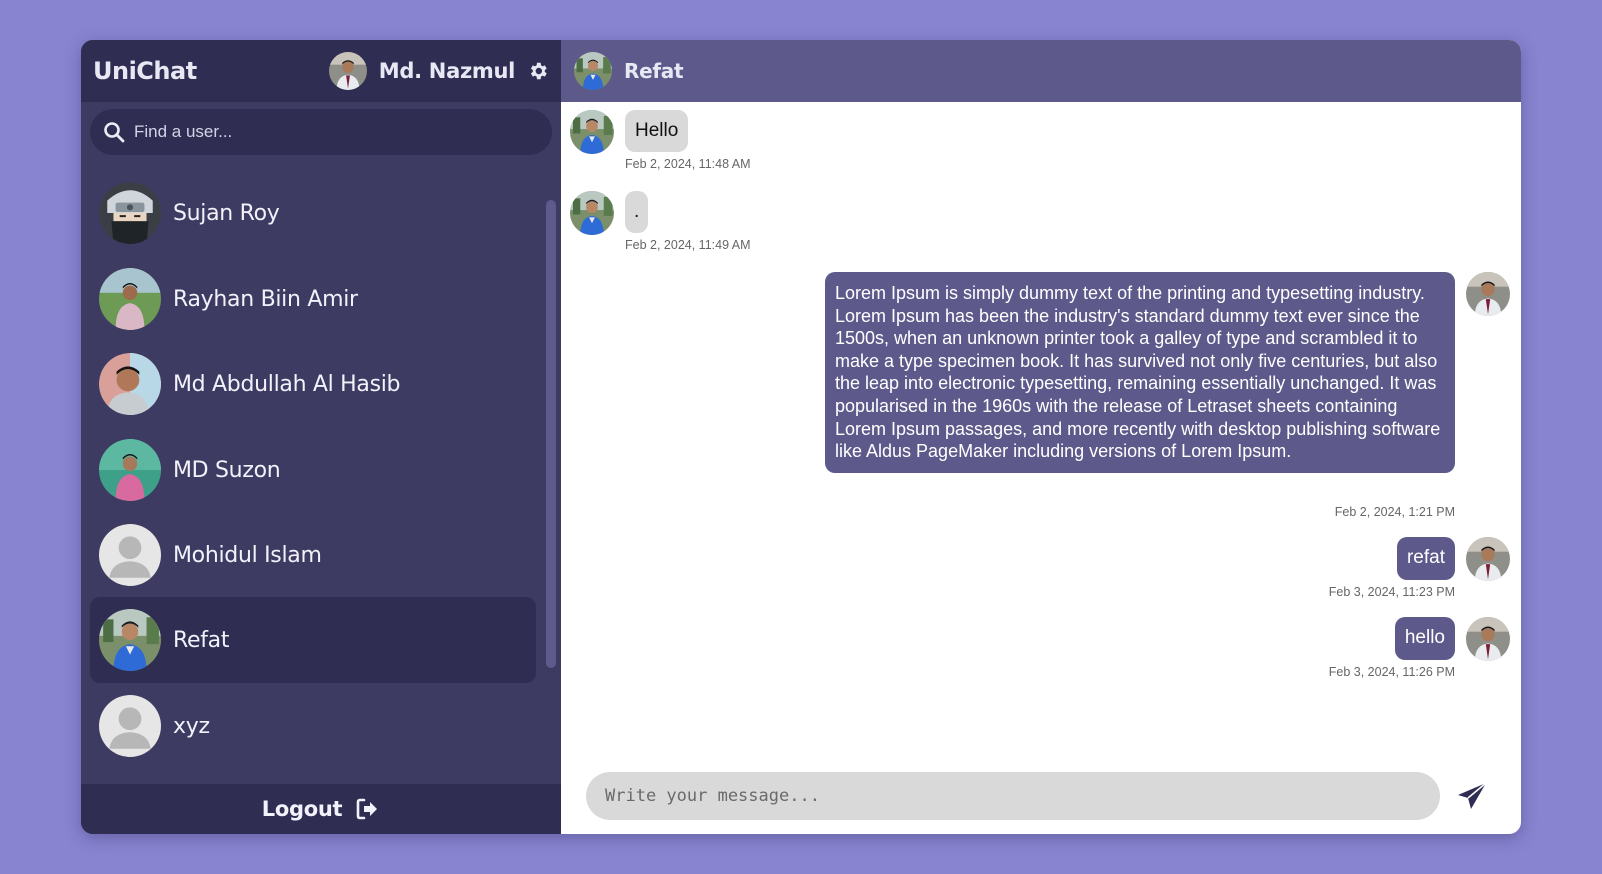  What do you see at coordinates (1041, 71) in the screenshot?
I see `chat-header: Refat` at bounding box center [1041, 71].